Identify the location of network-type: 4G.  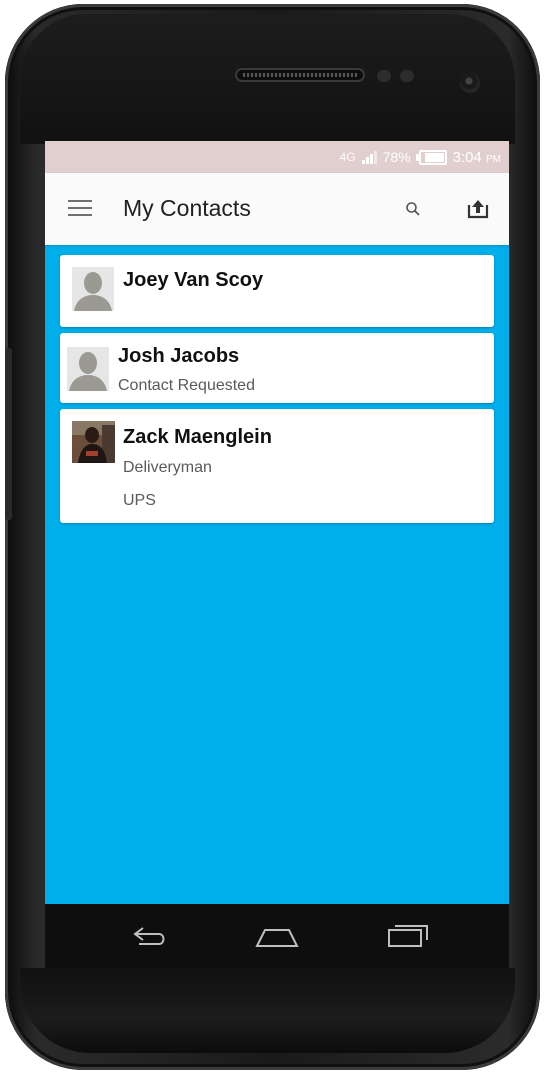
(347, 157).